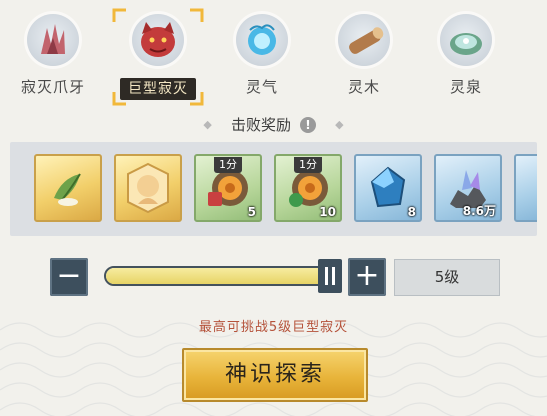 This screenshot has width=547, height=416. I want to click on tab-label: 巨型寂灭, so click(158, 89).